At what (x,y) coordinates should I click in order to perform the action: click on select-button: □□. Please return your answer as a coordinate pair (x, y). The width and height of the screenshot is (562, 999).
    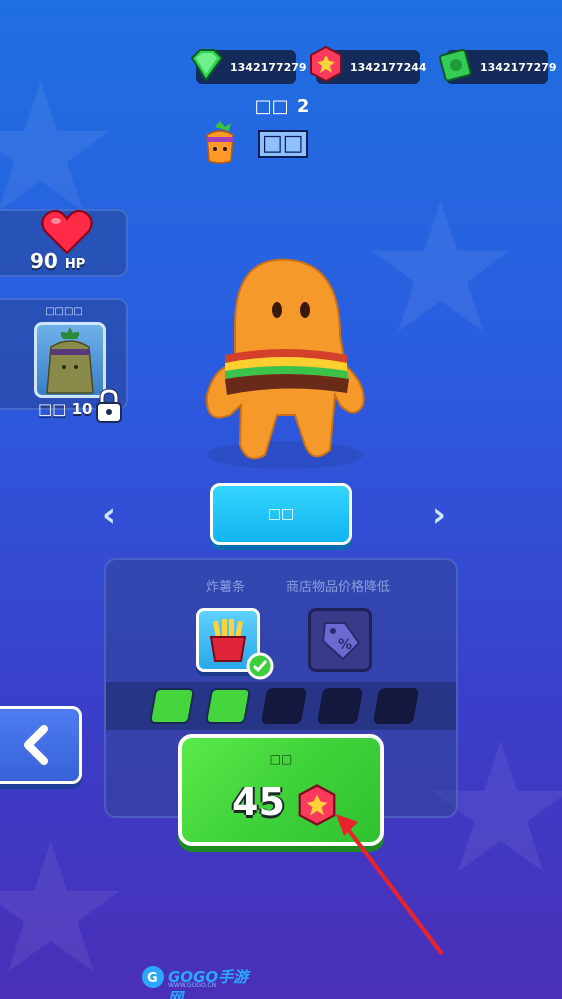
    Looking at the image, I should click on (281, 514).